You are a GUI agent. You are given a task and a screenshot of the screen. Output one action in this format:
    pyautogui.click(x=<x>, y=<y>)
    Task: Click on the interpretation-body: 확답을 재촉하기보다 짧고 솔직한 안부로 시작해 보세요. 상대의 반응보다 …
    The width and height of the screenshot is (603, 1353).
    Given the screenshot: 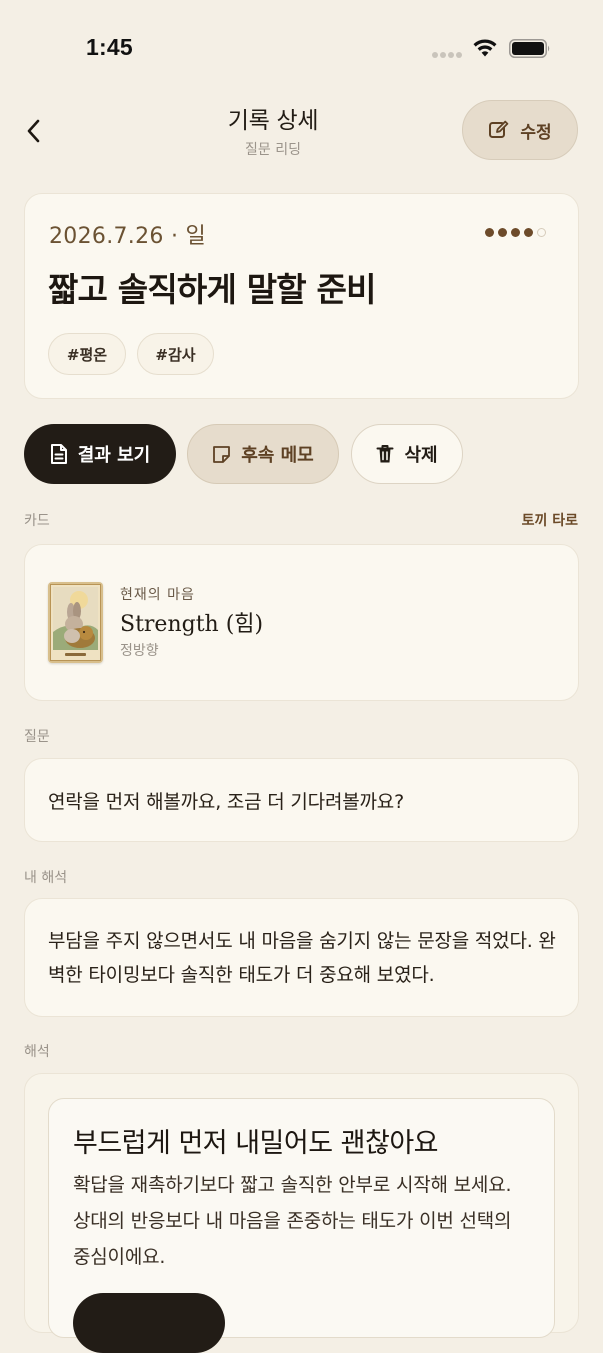 What is the action you would take?
    pyautogui.click(x=292, y=1221)
    